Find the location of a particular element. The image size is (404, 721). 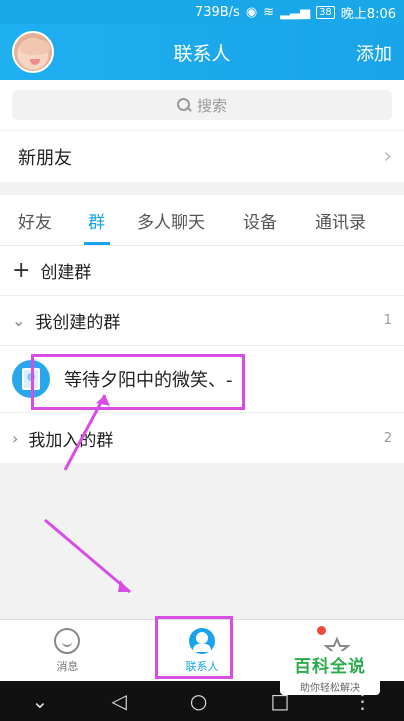

my-created-groups-row: ⌄ 我创建的群 1 is located at coordinates (202, 321).